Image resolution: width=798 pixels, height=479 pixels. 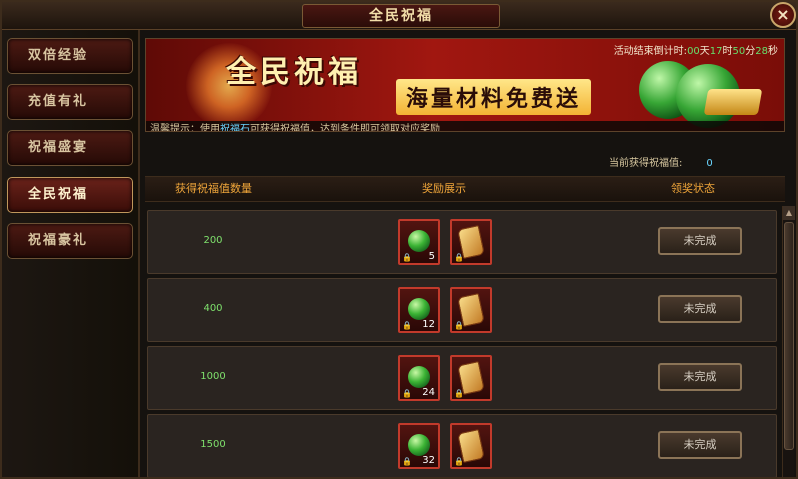 What do you see at coordinates (704, 51) in the screenshot?
I see `countdown-days-unit: 天` at bounding box center [704, 51].